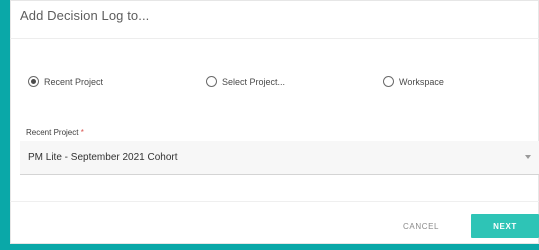 This screenshot has height=250, width=539. What do you see at coordinates (528, 157) in the screenshot?
I see `chevron-down-icon` at bounding box center [528, 157].